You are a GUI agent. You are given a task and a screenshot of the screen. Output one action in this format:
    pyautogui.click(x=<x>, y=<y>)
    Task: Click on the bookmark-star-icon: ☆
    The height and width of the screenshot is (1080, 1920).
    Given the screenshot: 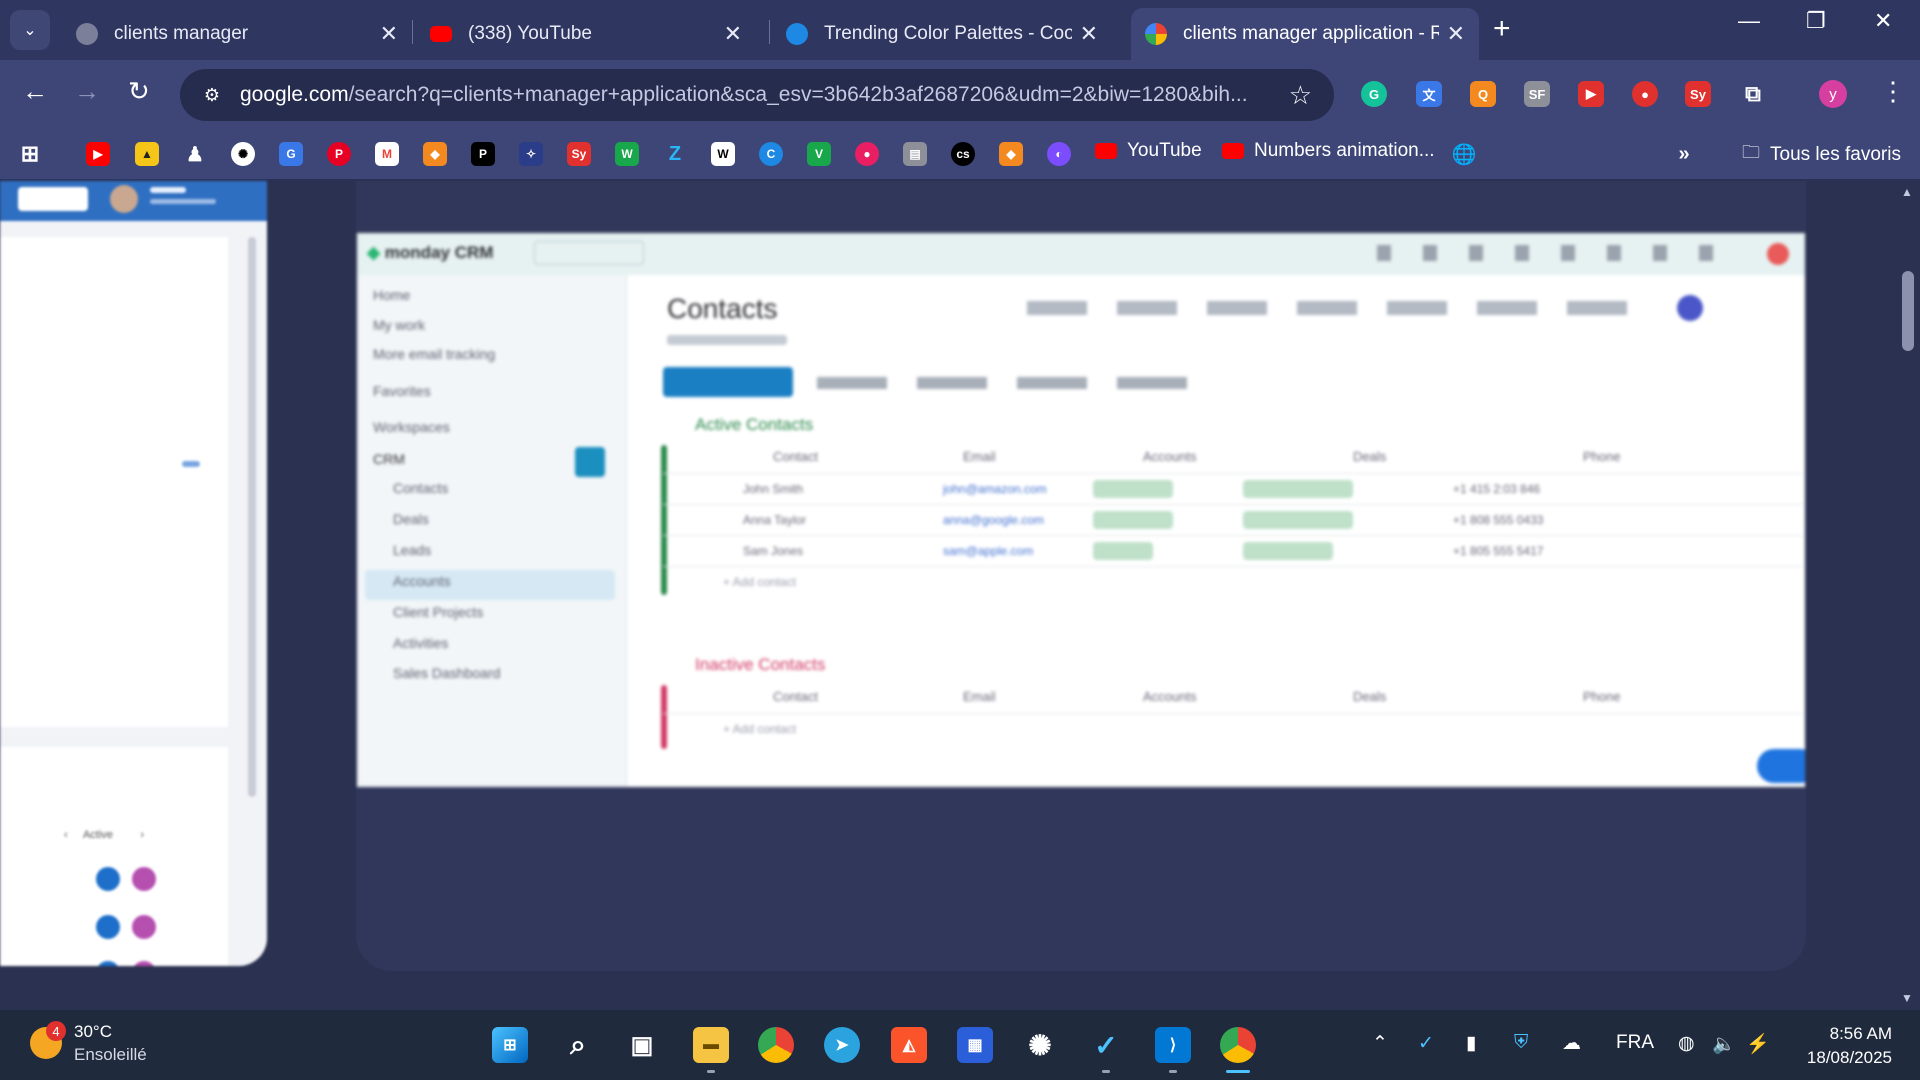 What is the action you would take?
    pyautogui.click(x=1300, y=95)
    